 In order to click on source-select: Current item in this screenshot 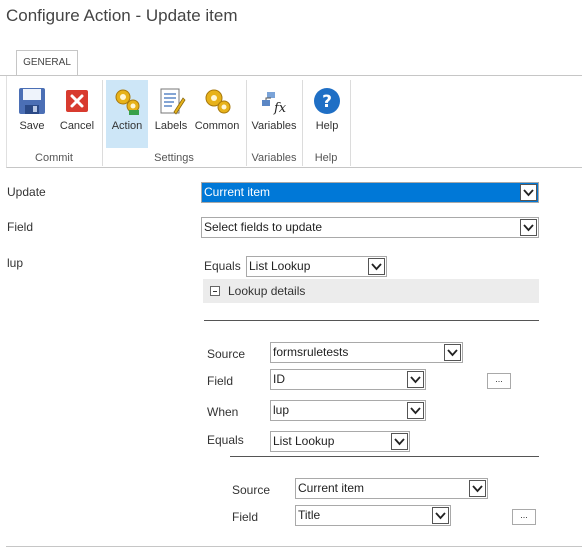, I will do `click(391, 488)`.